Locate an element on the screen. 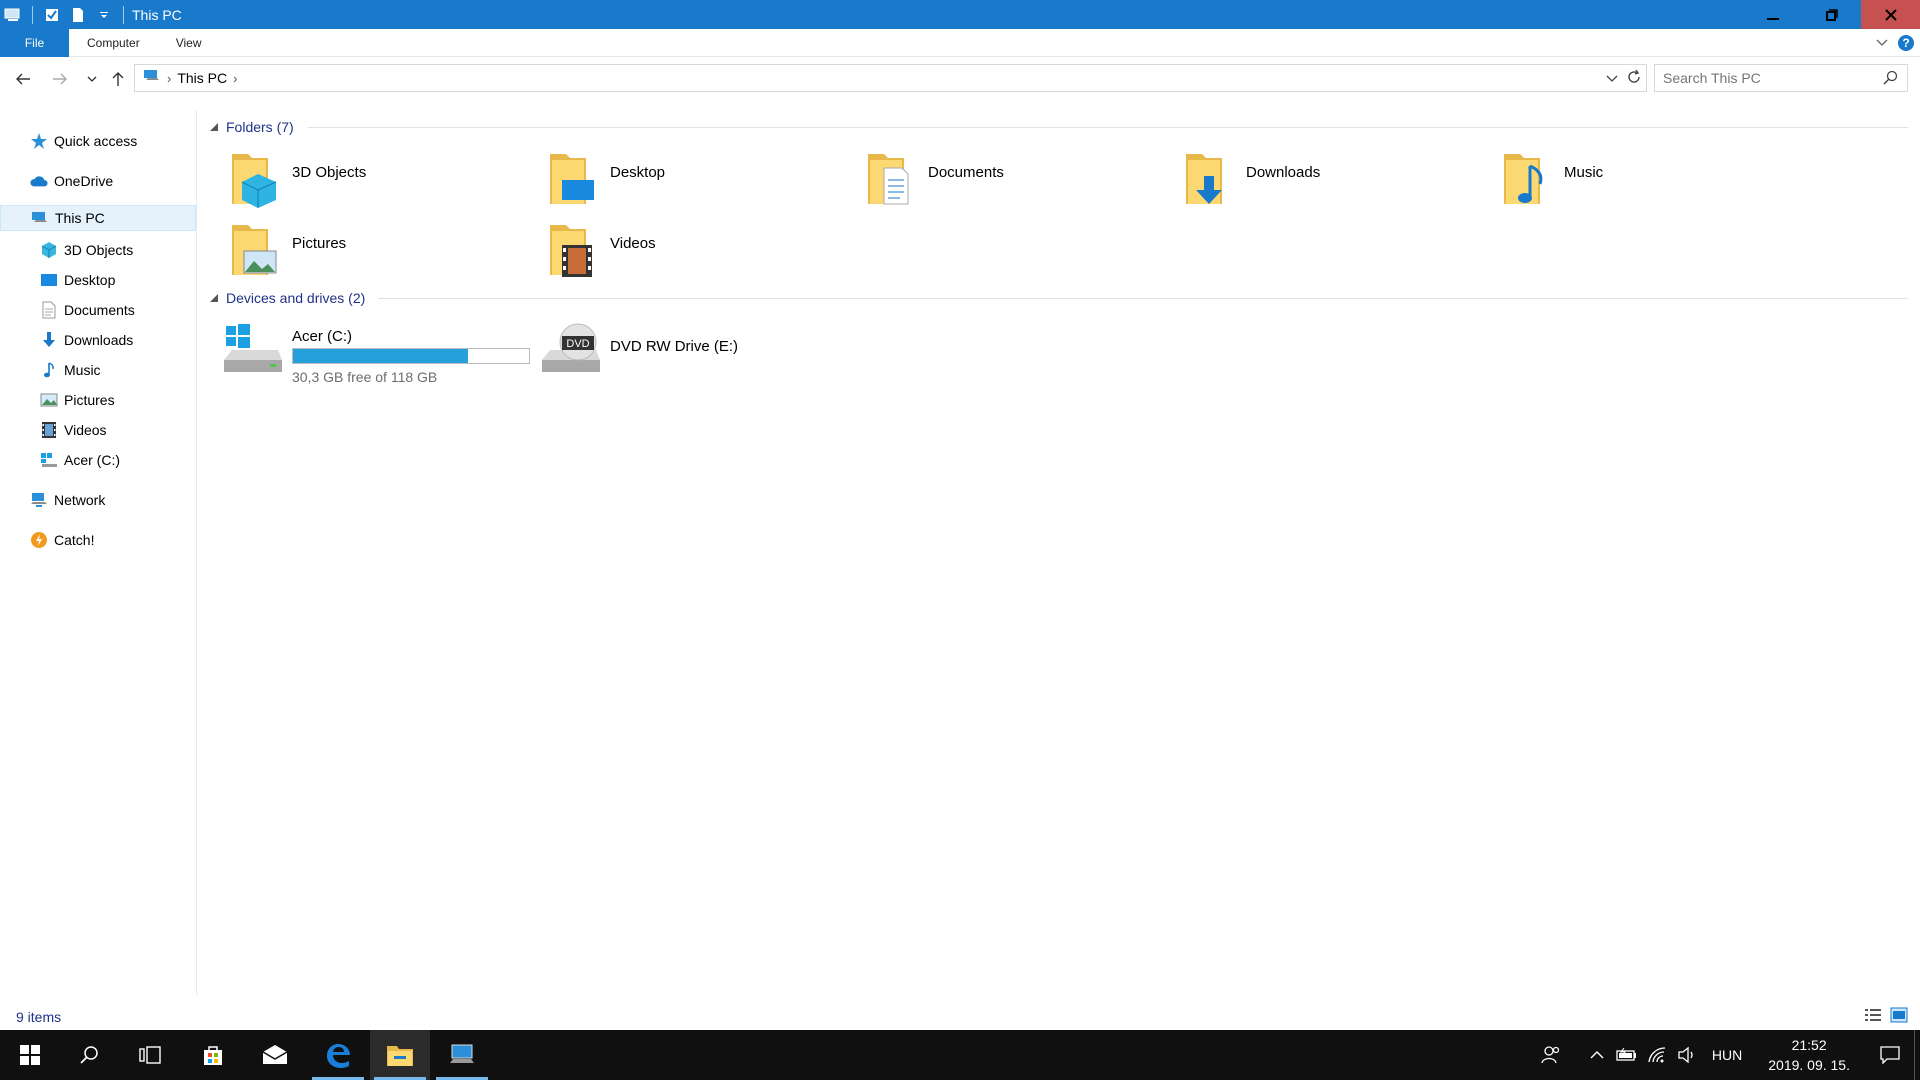 The image size is (1920, 1080). search-box is located at coordinates (1781, 78).